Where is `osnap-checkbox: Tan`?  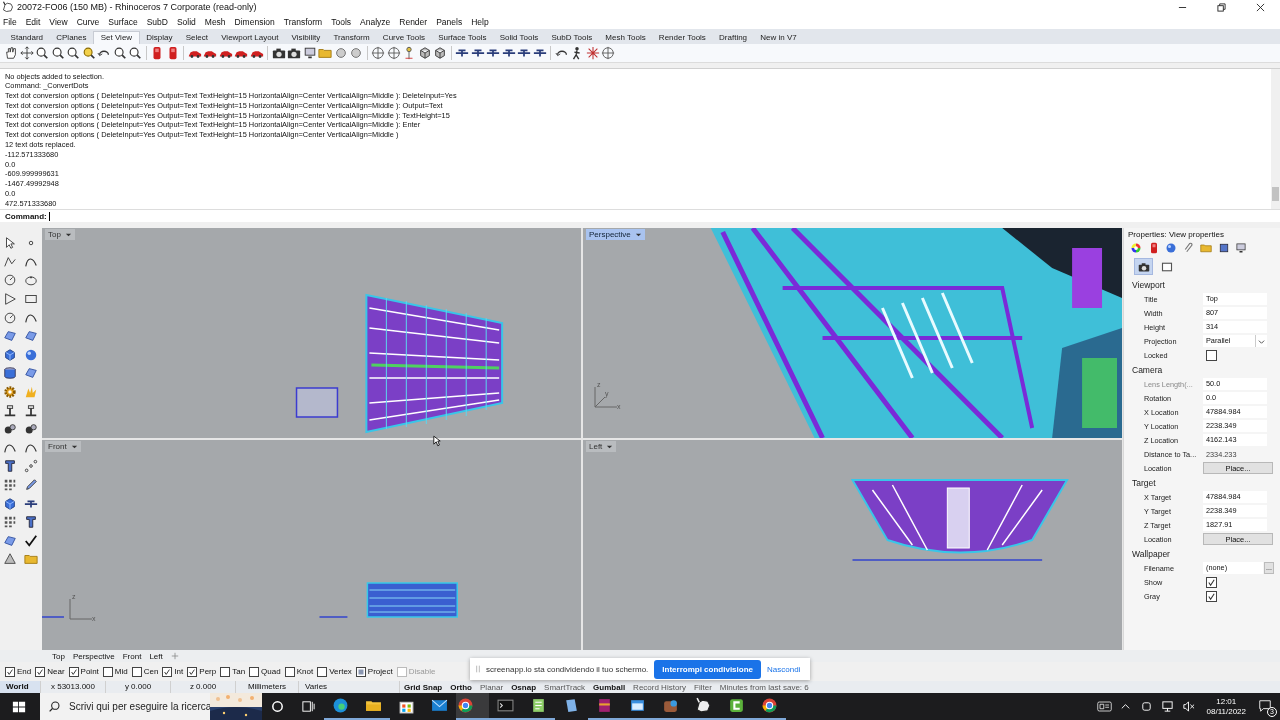
osnap-checkbox: Tan is located at coordinates (233, 671).